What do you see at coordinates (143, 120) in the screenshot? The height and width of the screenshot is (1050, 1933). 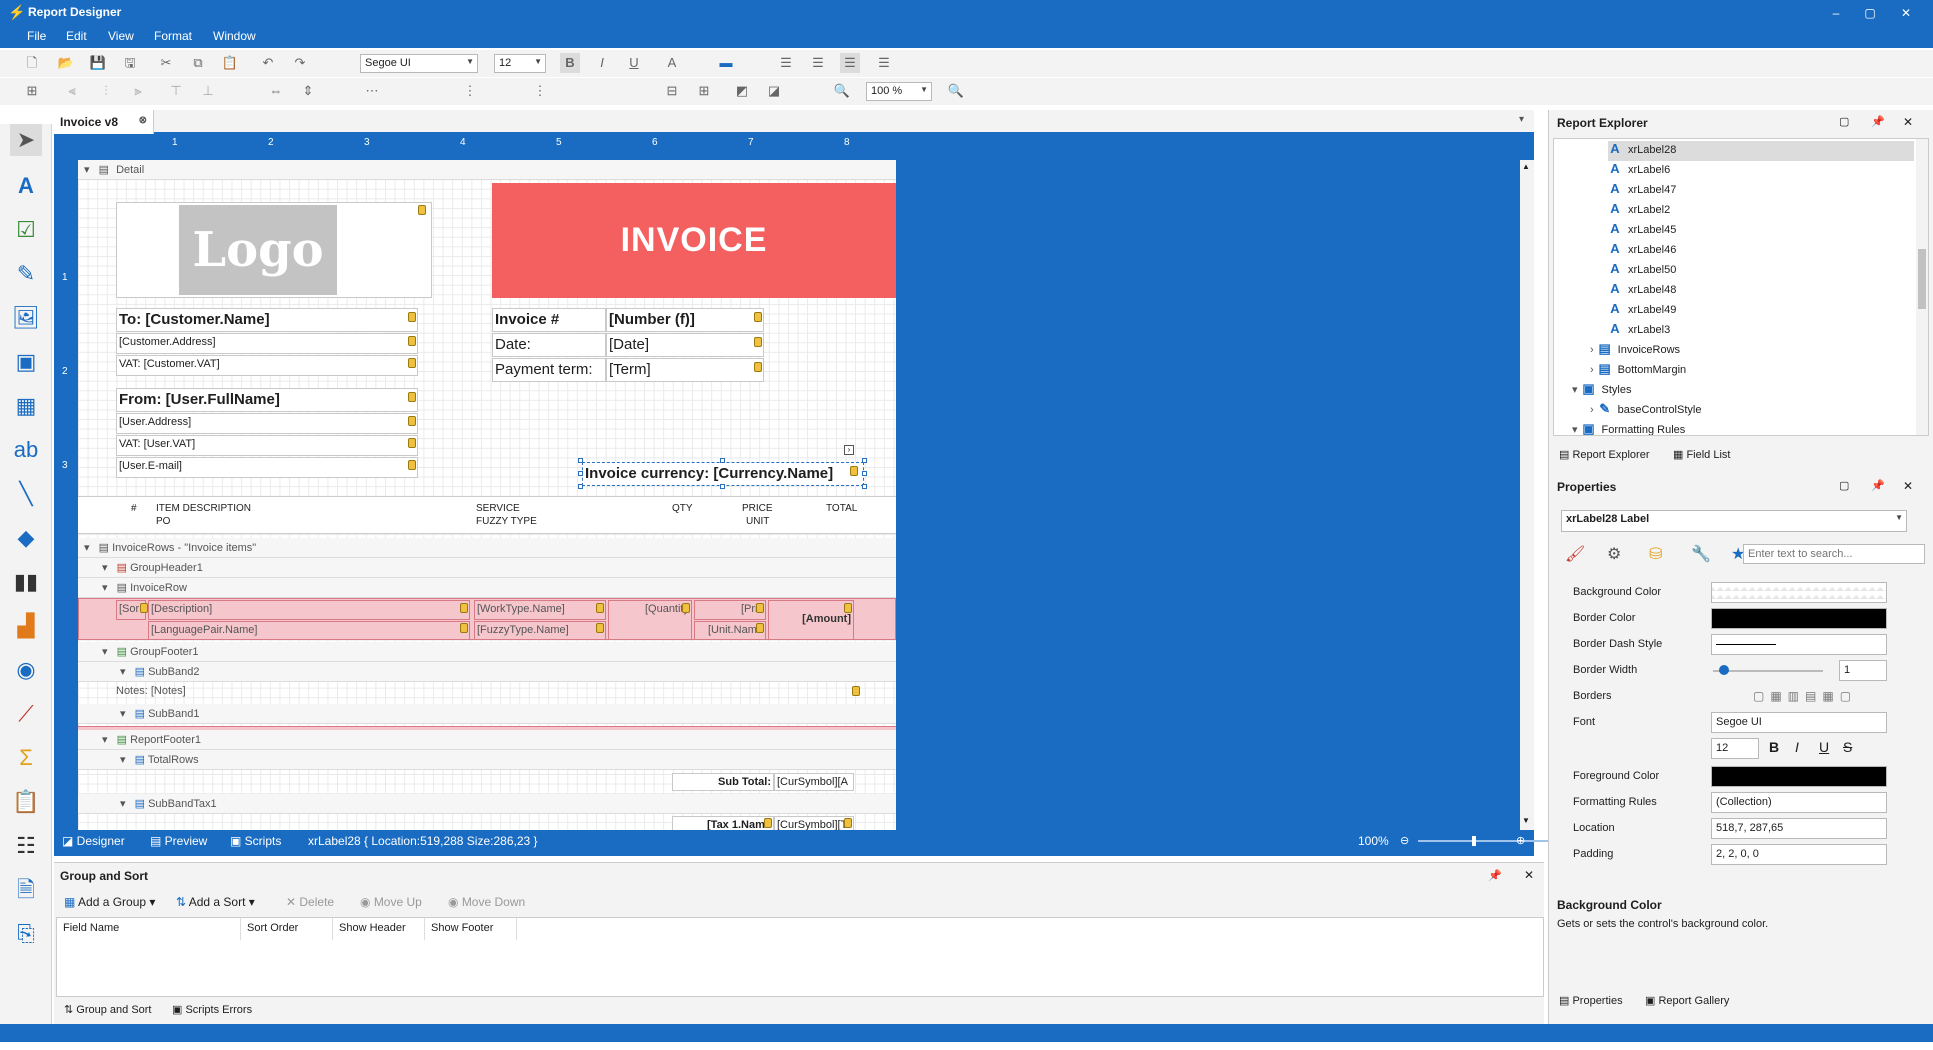 I see `close-tab-icon: ⊗` at bounding box center [143, 120].